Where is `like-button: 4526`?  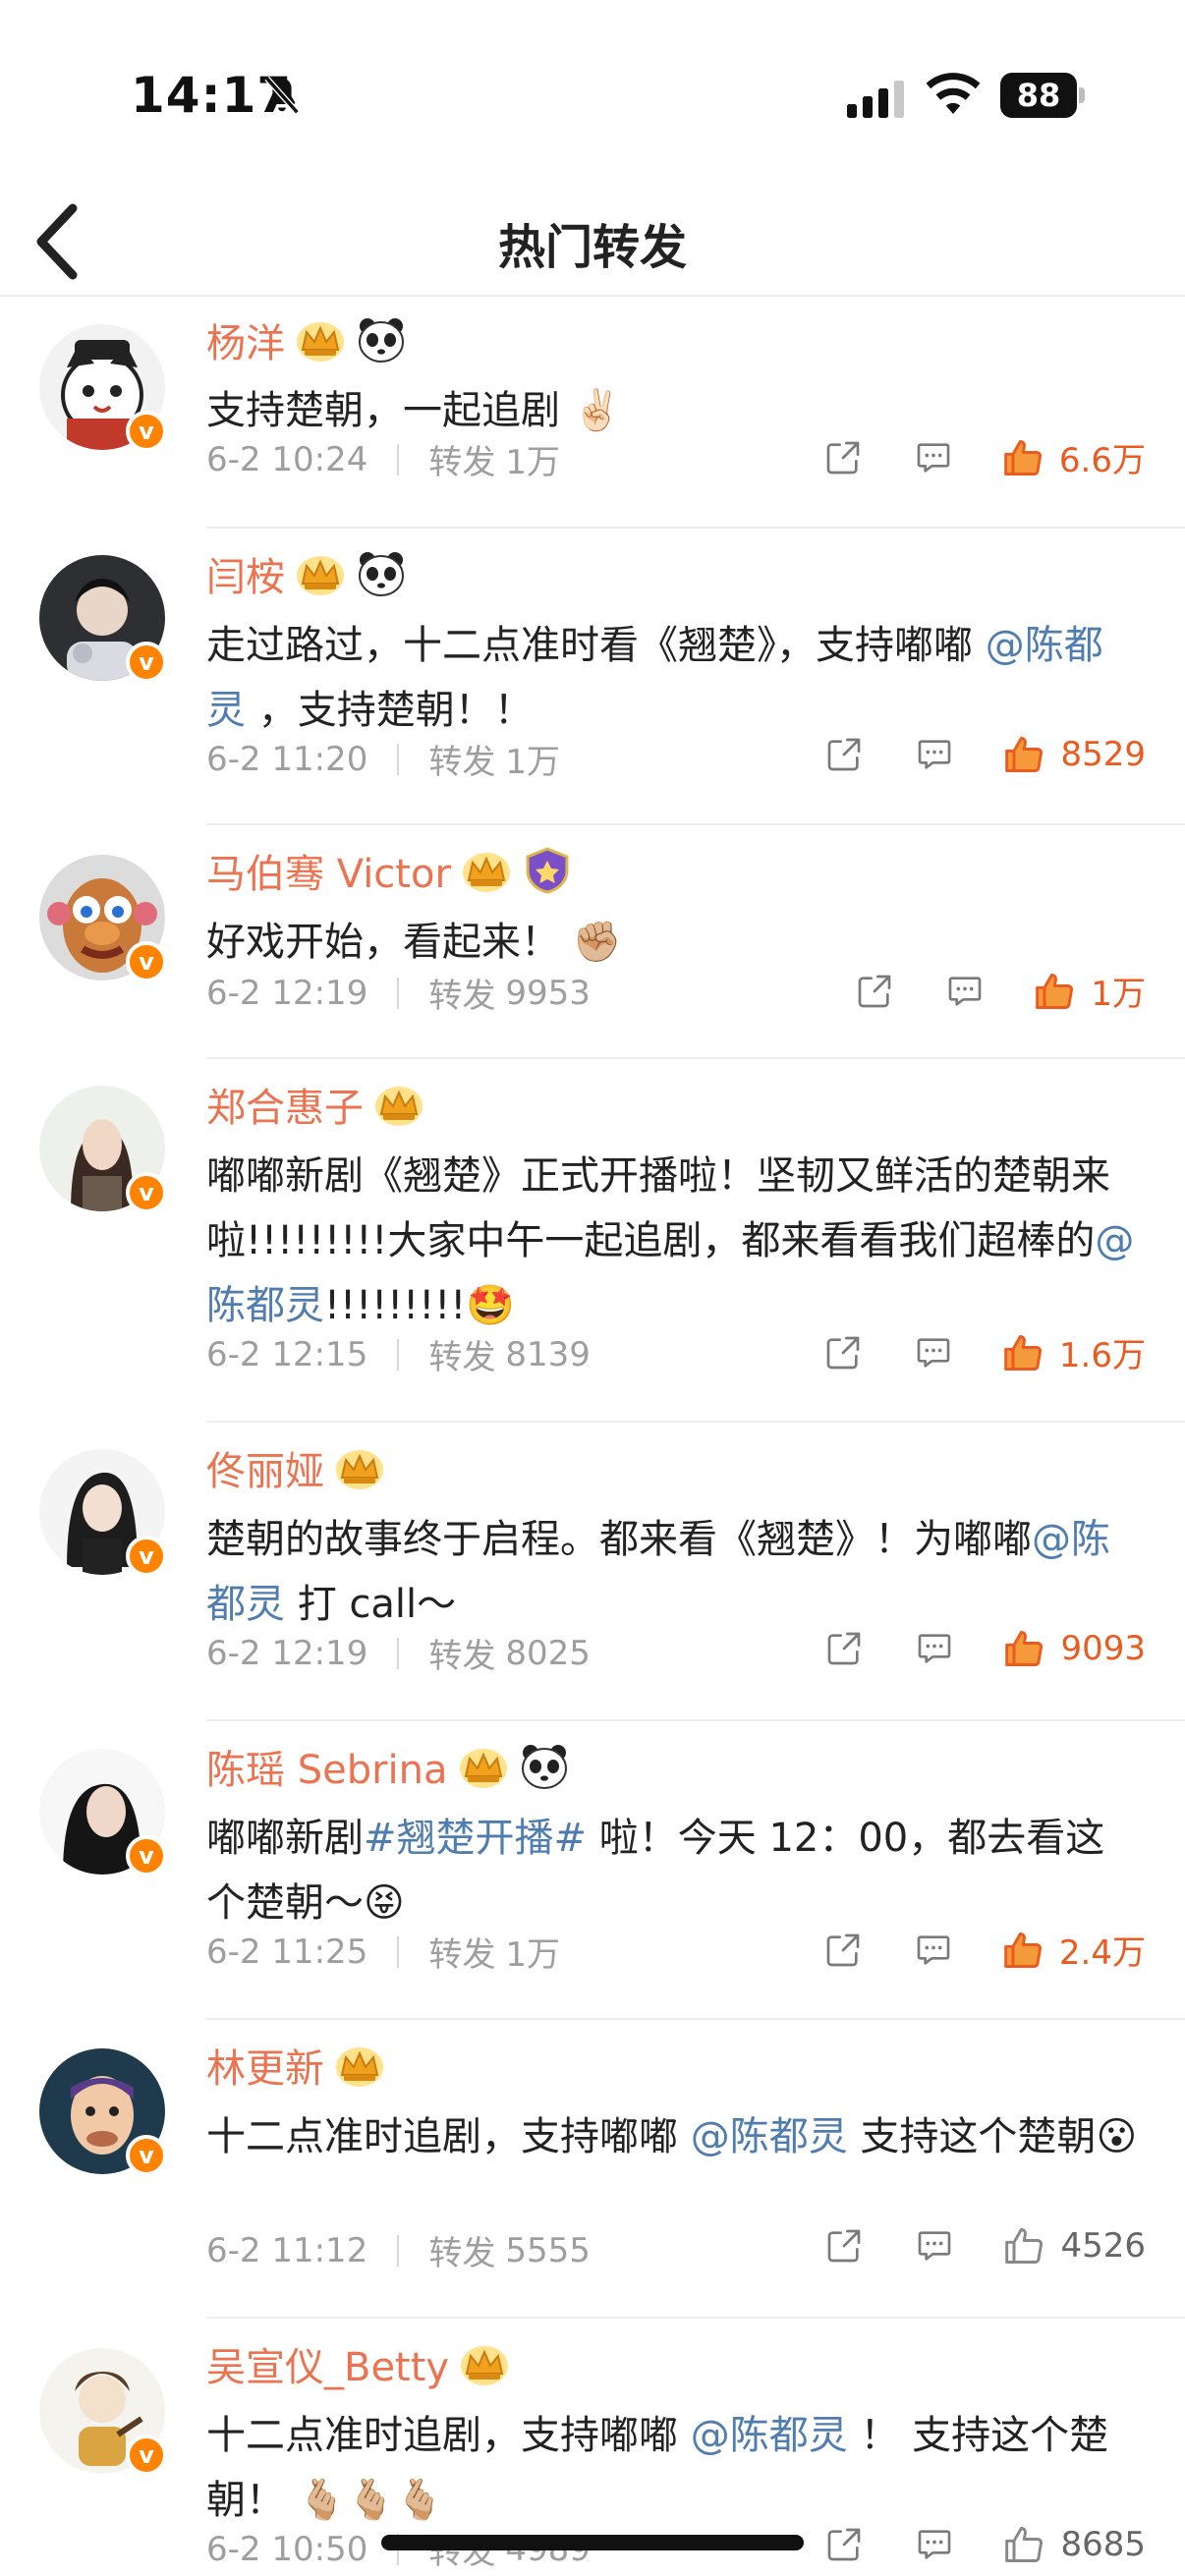
like-button: 4526 is located at coordinates (1075, 2246).